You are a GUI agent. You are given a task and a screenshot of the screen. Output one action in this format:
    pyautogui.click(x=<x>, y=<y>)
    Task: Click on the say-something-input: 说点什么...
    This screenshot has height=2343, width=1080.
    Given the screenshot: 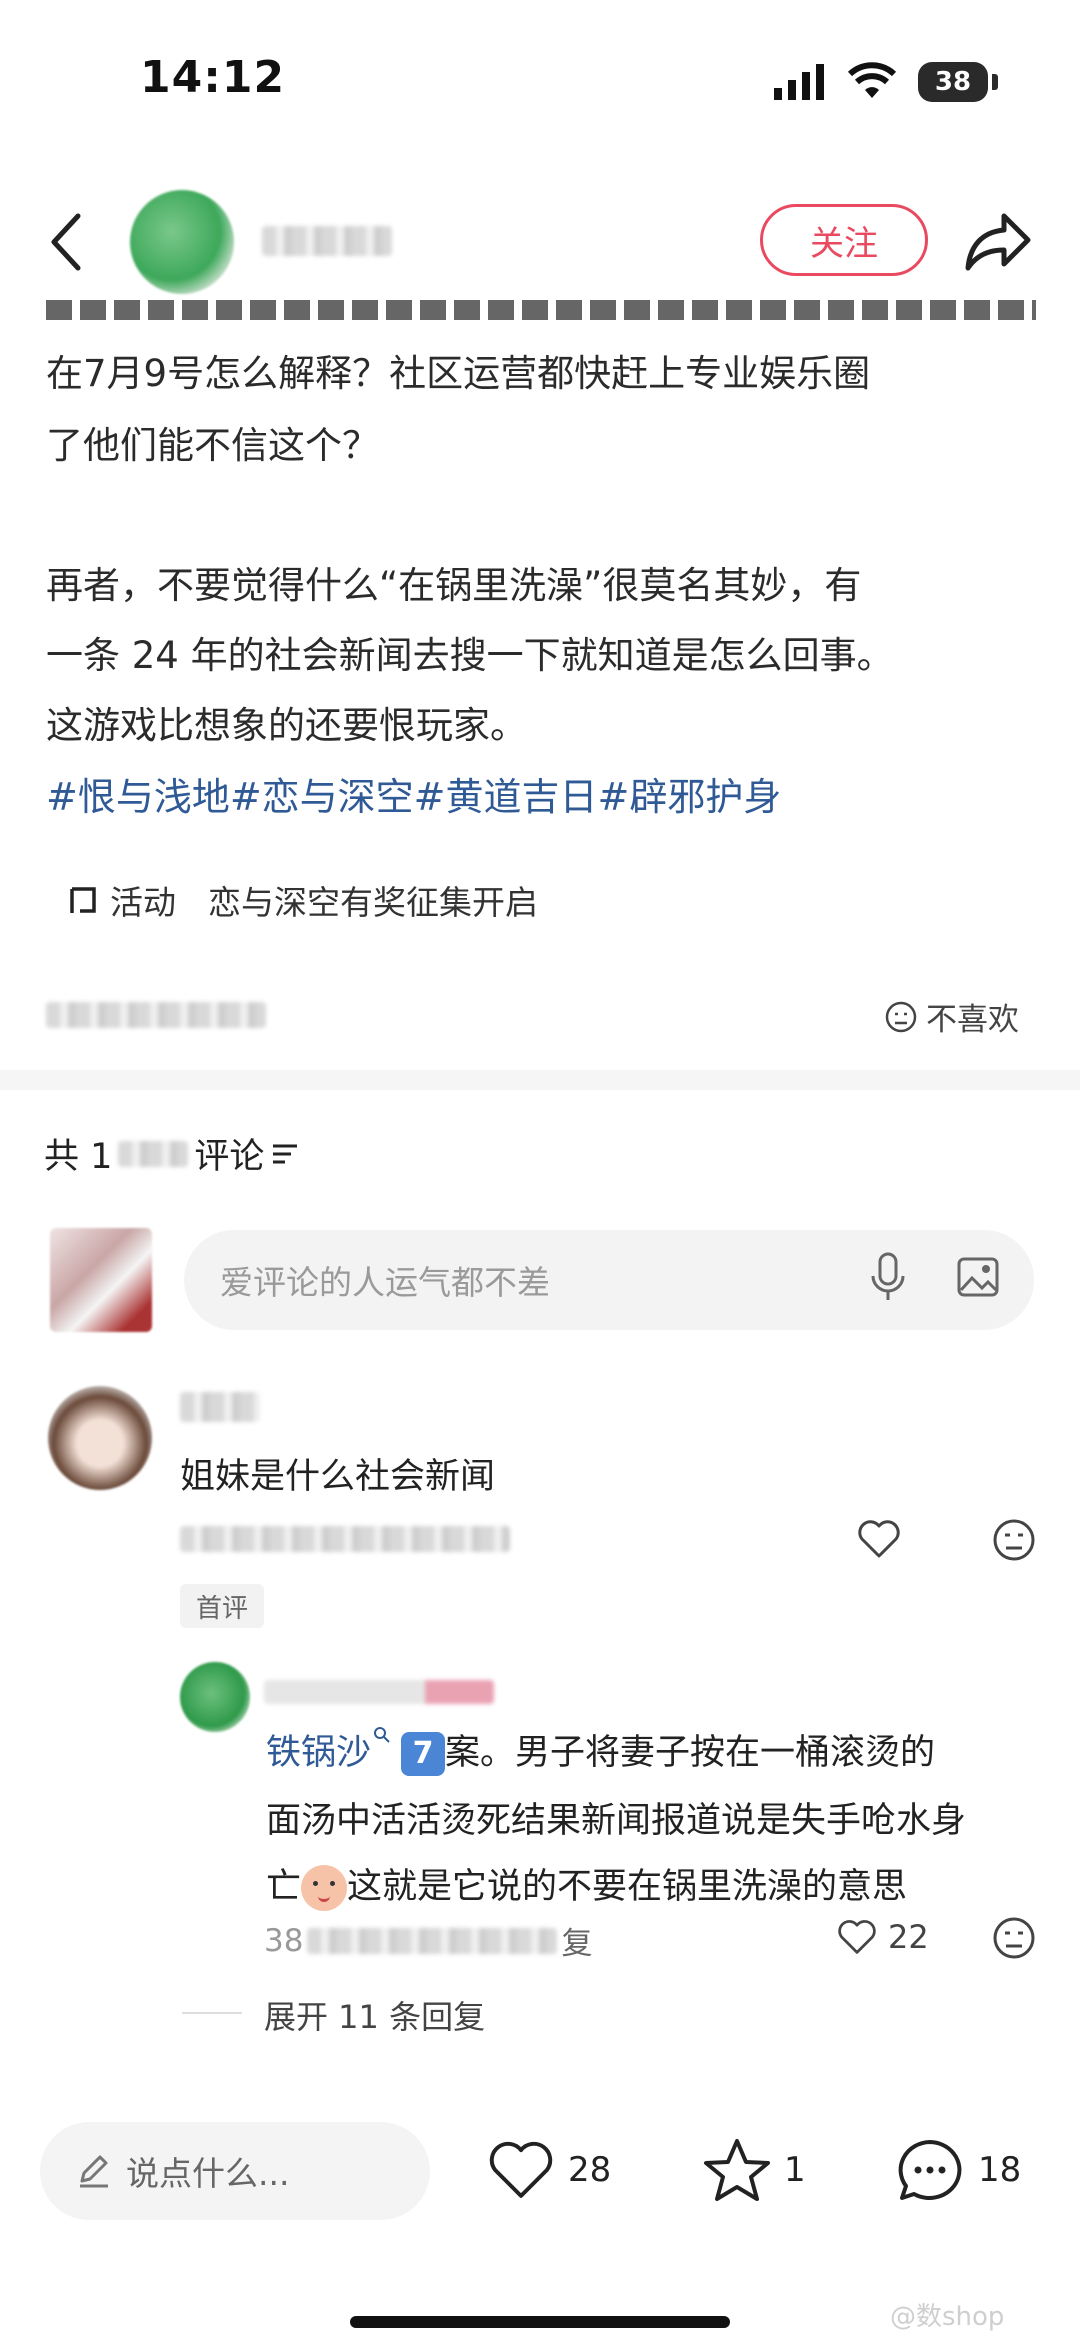 What is the action you would take?
    pyautogui.click(x=235, y=2171)
    